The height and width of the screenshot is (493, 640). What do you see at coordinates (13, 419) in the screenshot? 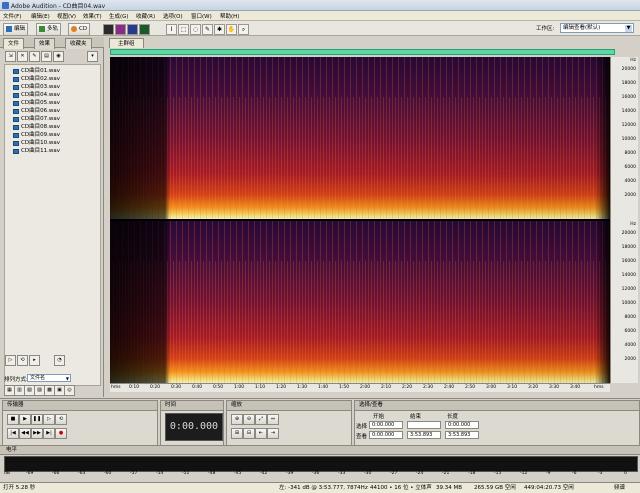
I see `stop-icon: ■` at bounding box center [13, 419].